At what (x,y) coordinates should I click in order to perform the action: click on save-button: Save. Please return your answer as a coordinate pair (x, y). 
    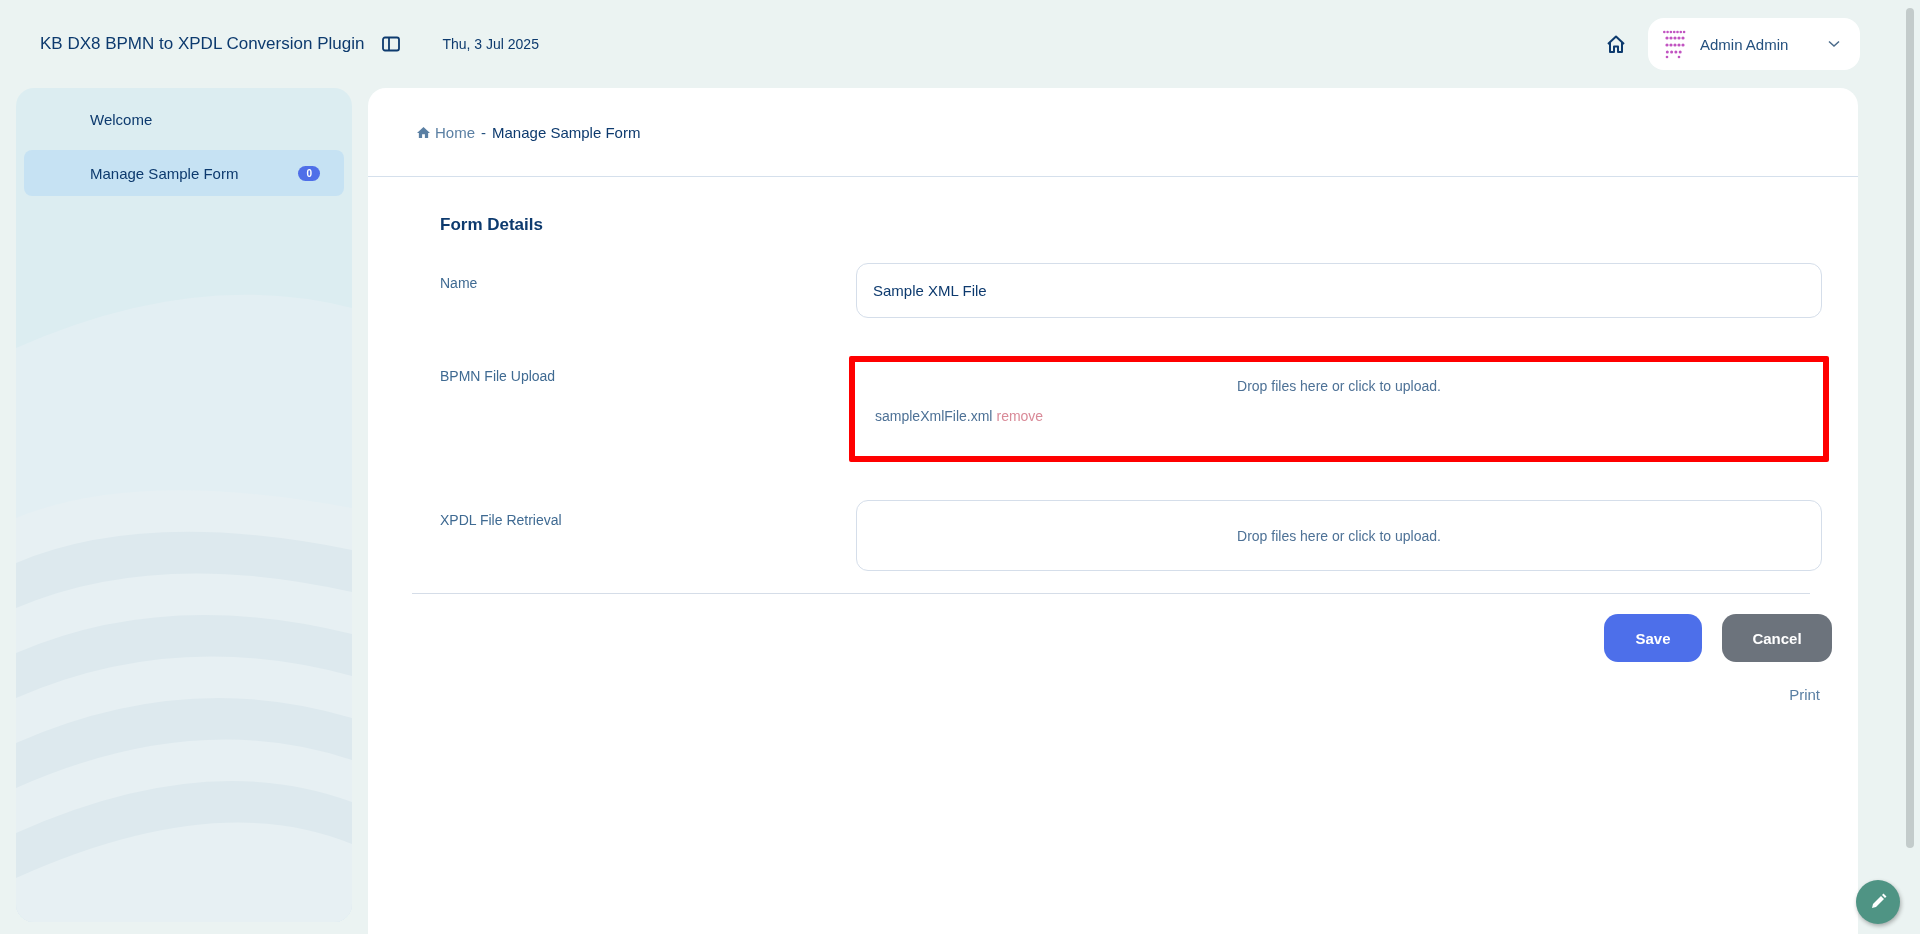
    Looking at the image, I should click on (1653, 638).